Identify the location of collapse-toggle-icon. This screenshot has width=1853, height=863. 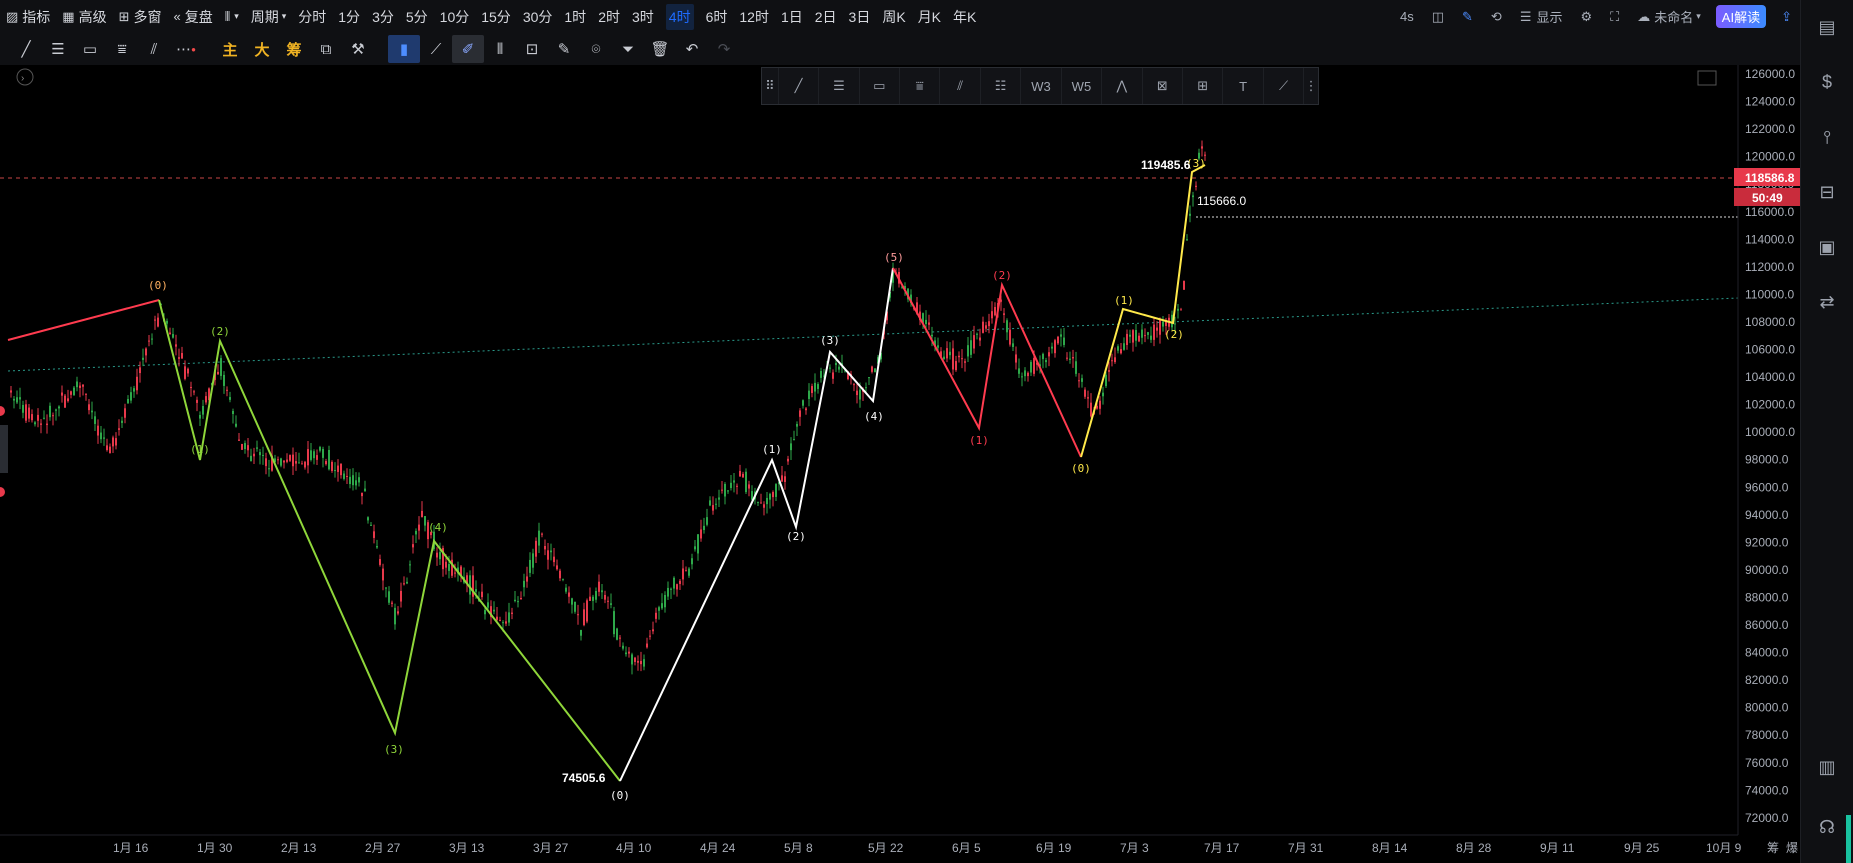
(25, 77).